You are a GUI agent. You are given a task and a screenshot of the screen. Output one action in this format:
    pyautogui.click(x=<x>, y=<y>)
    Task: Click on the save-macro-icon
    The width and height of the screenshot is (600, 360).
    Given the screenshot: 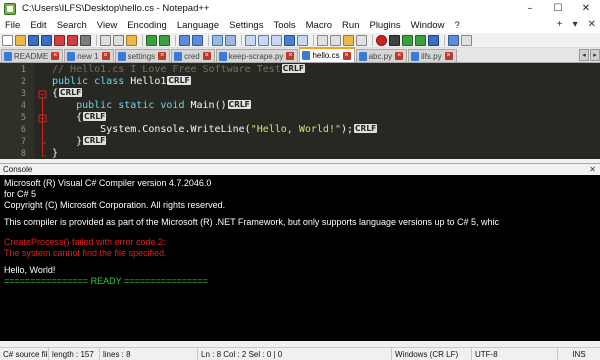 What is the action you would take?
    pyautogui.click(x=433, y=40)
    